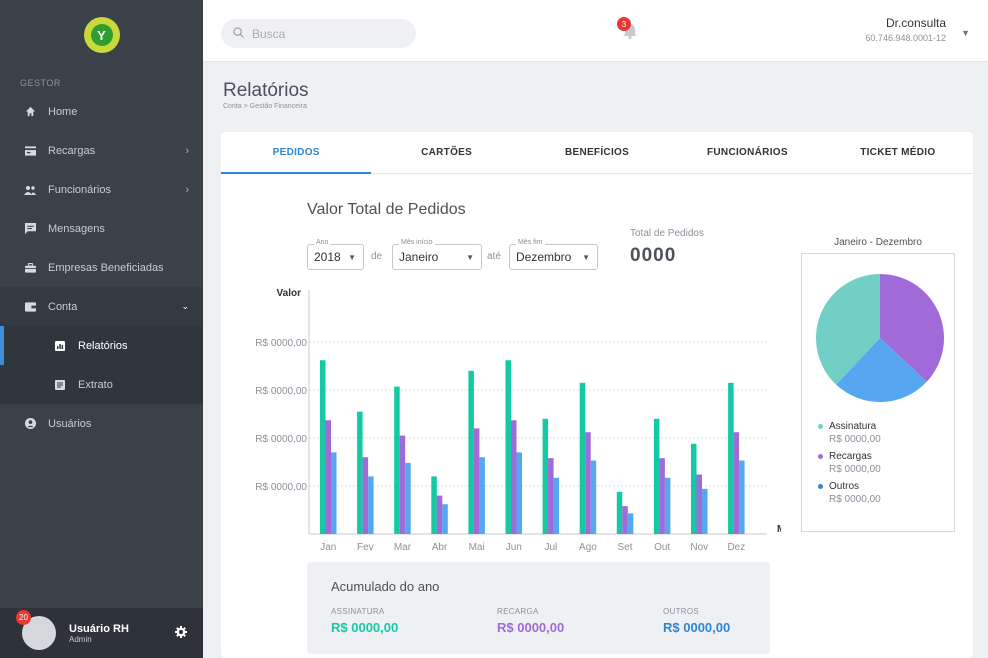 The width and height of the screenshot is (988, 658). Describe the element at coordinates (731, 458) in the screenshot. I see `bar-assinatura-dez` at that location.